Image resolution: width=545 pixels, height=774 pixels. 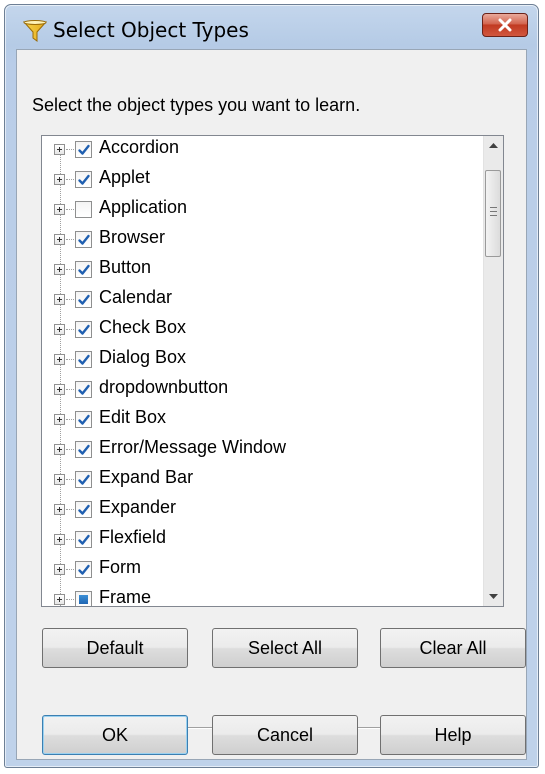 I want to click on tree-item-label: Expander, so click(x=138, y=507).